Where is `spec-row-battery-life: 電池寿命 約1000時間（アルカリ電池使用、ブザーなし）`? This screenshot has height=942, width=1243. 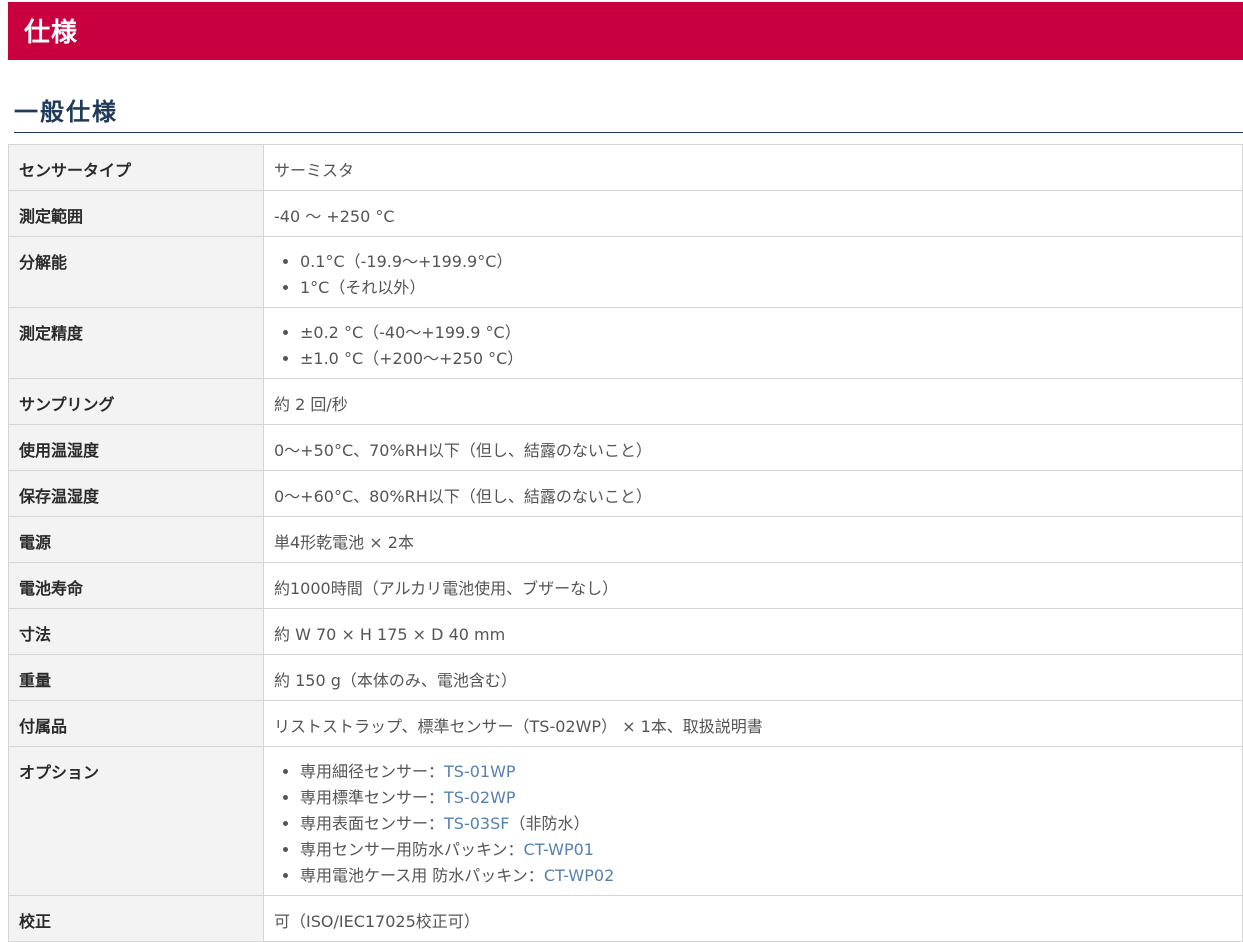
spec-row-battery-life: 電池寿命 約1000時間（アルカリ電池使用、ブザーなし） is located at coordinates (625, 585).